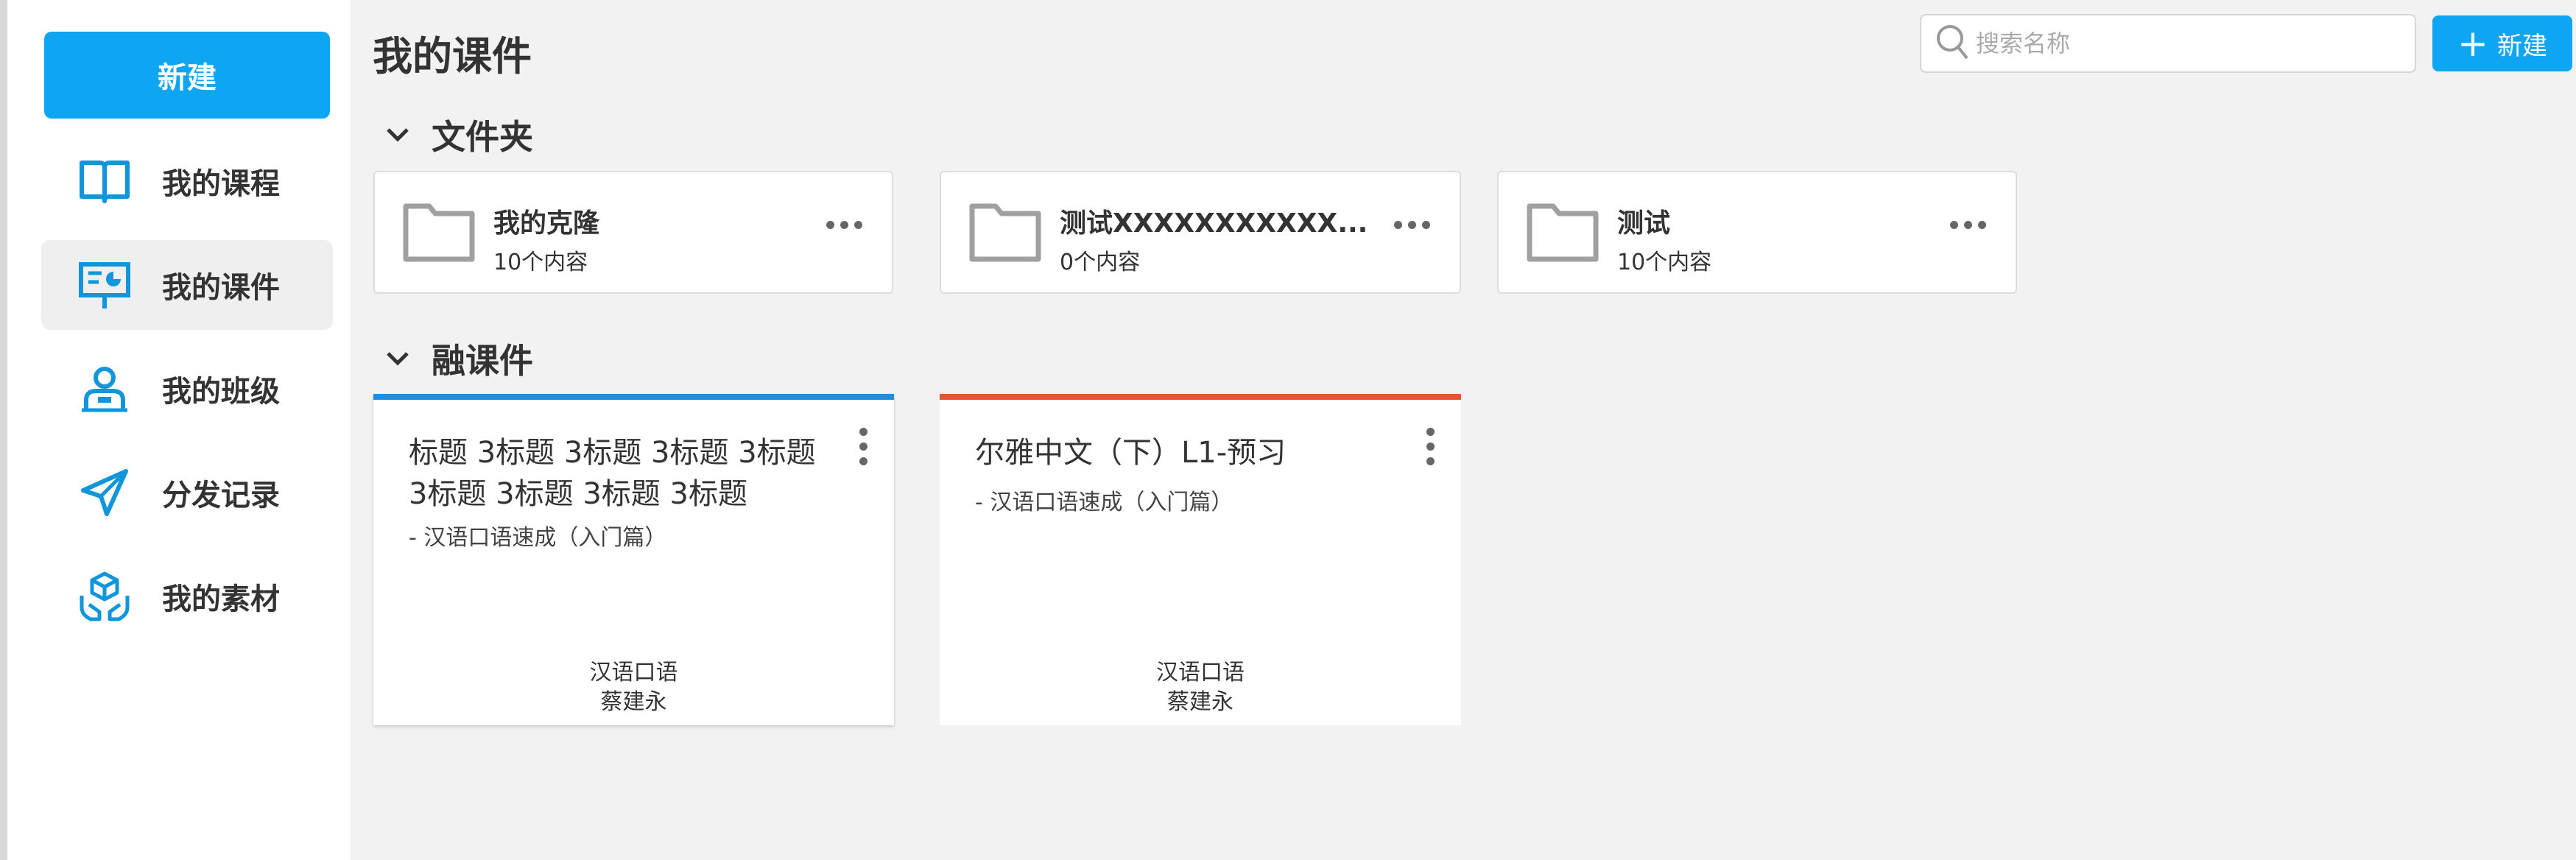 The height and width of the screenshot is (860, 2576). I want to click on folders-section-header: 文件夹, so click(458, 134).